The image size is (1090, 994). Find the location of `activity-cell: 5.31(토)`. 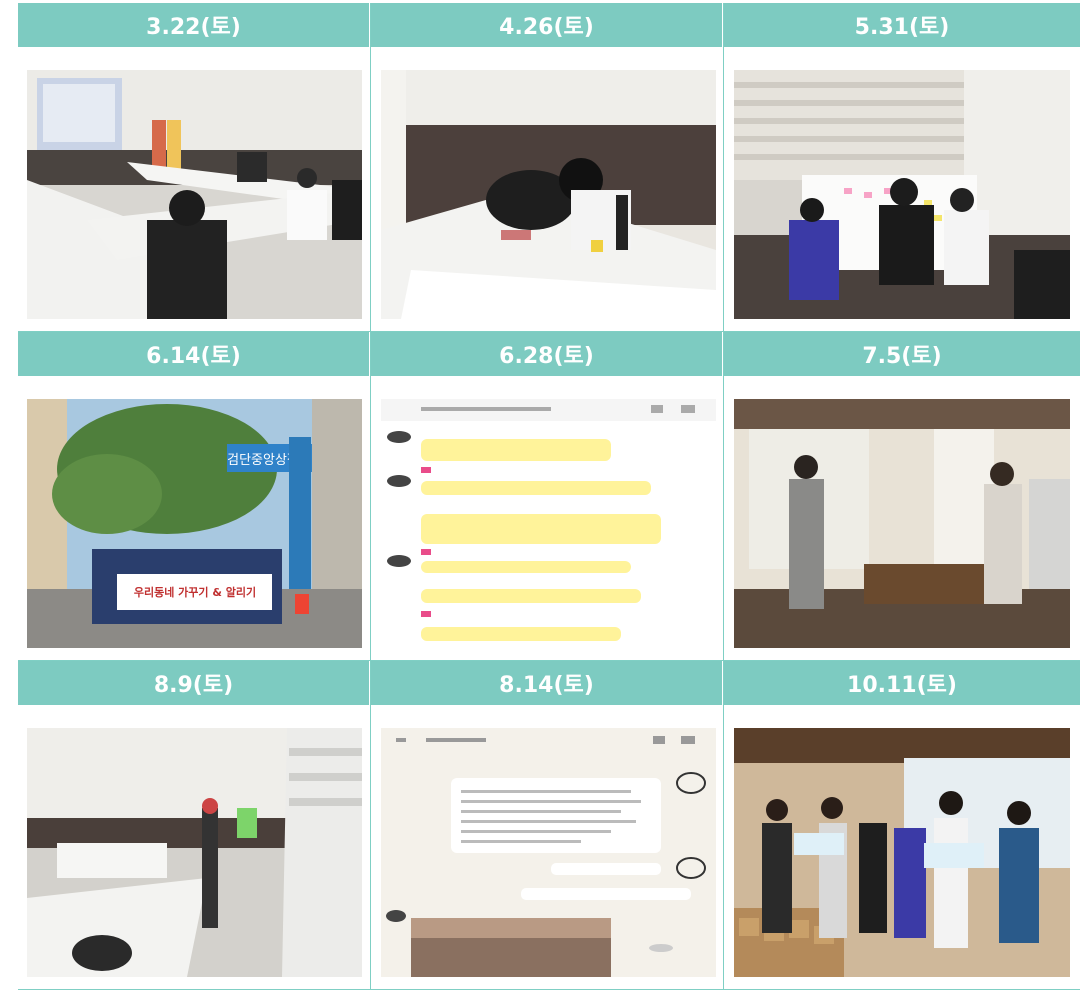

activity-cell: 5.31(토) is located at coordinates (902, 167).